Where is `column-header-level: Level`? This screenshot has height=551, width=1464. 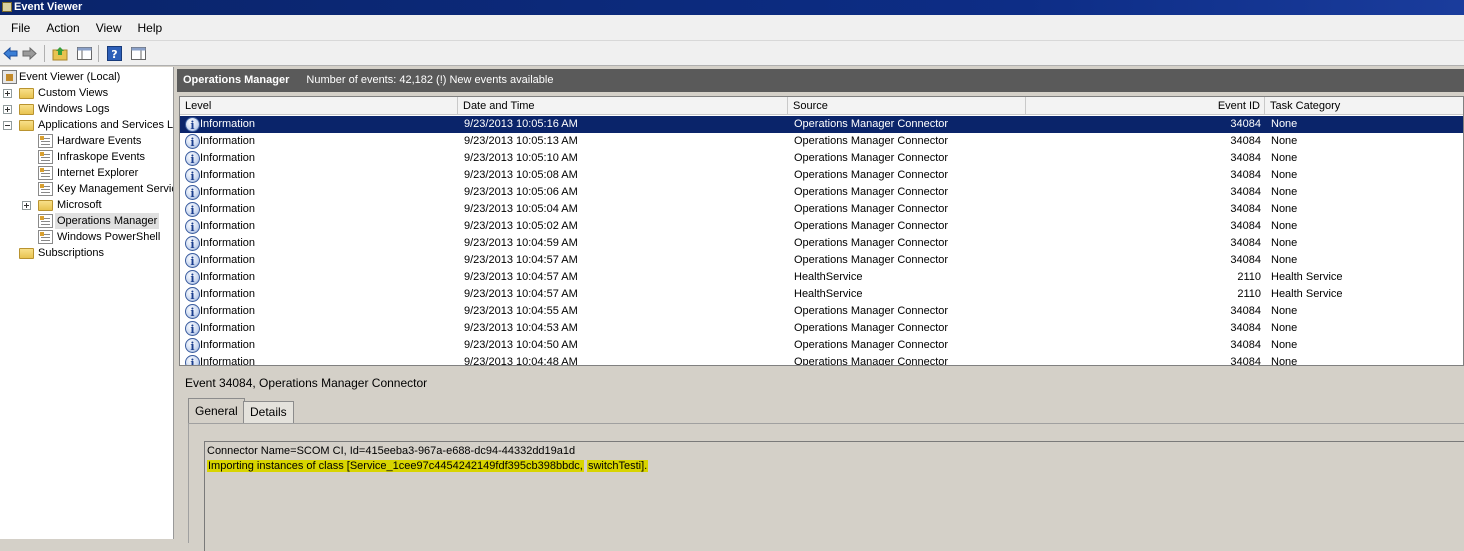 column-header-level: Level is located at coordinates (319, 106).